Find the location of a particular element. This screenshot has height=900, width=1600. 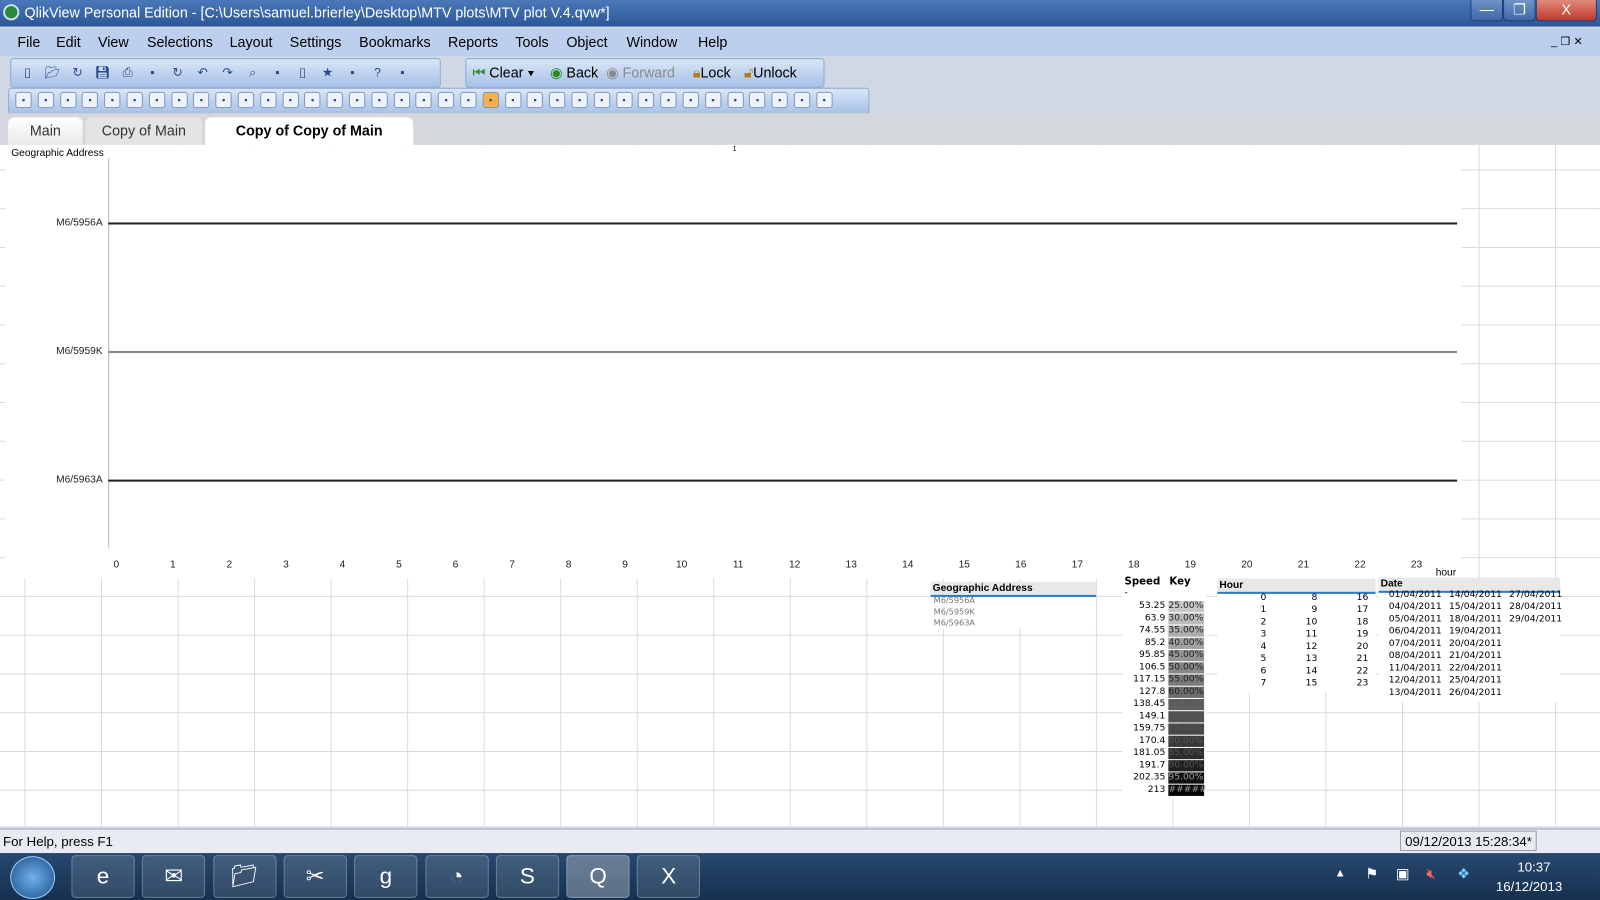

date-item: 29/04/2011 is located at coordinates (1535, 619).